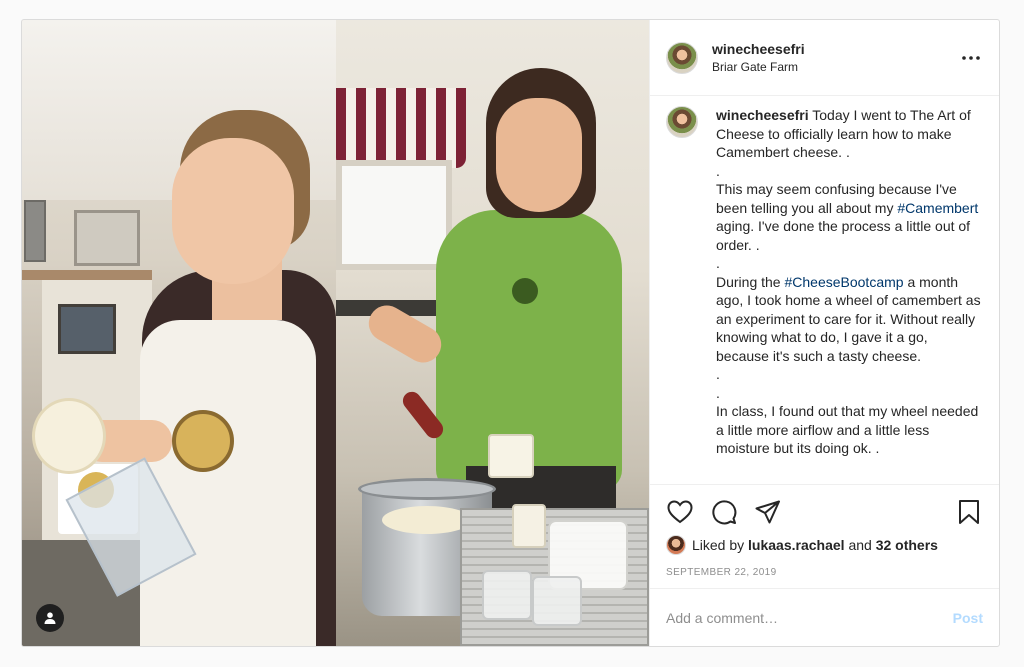 Image resolution: width=1024 pixels, height=667 pixels. I want to click on hashtag-cheesebootcamp: #CheeseBootcamp, so click(843, 282).